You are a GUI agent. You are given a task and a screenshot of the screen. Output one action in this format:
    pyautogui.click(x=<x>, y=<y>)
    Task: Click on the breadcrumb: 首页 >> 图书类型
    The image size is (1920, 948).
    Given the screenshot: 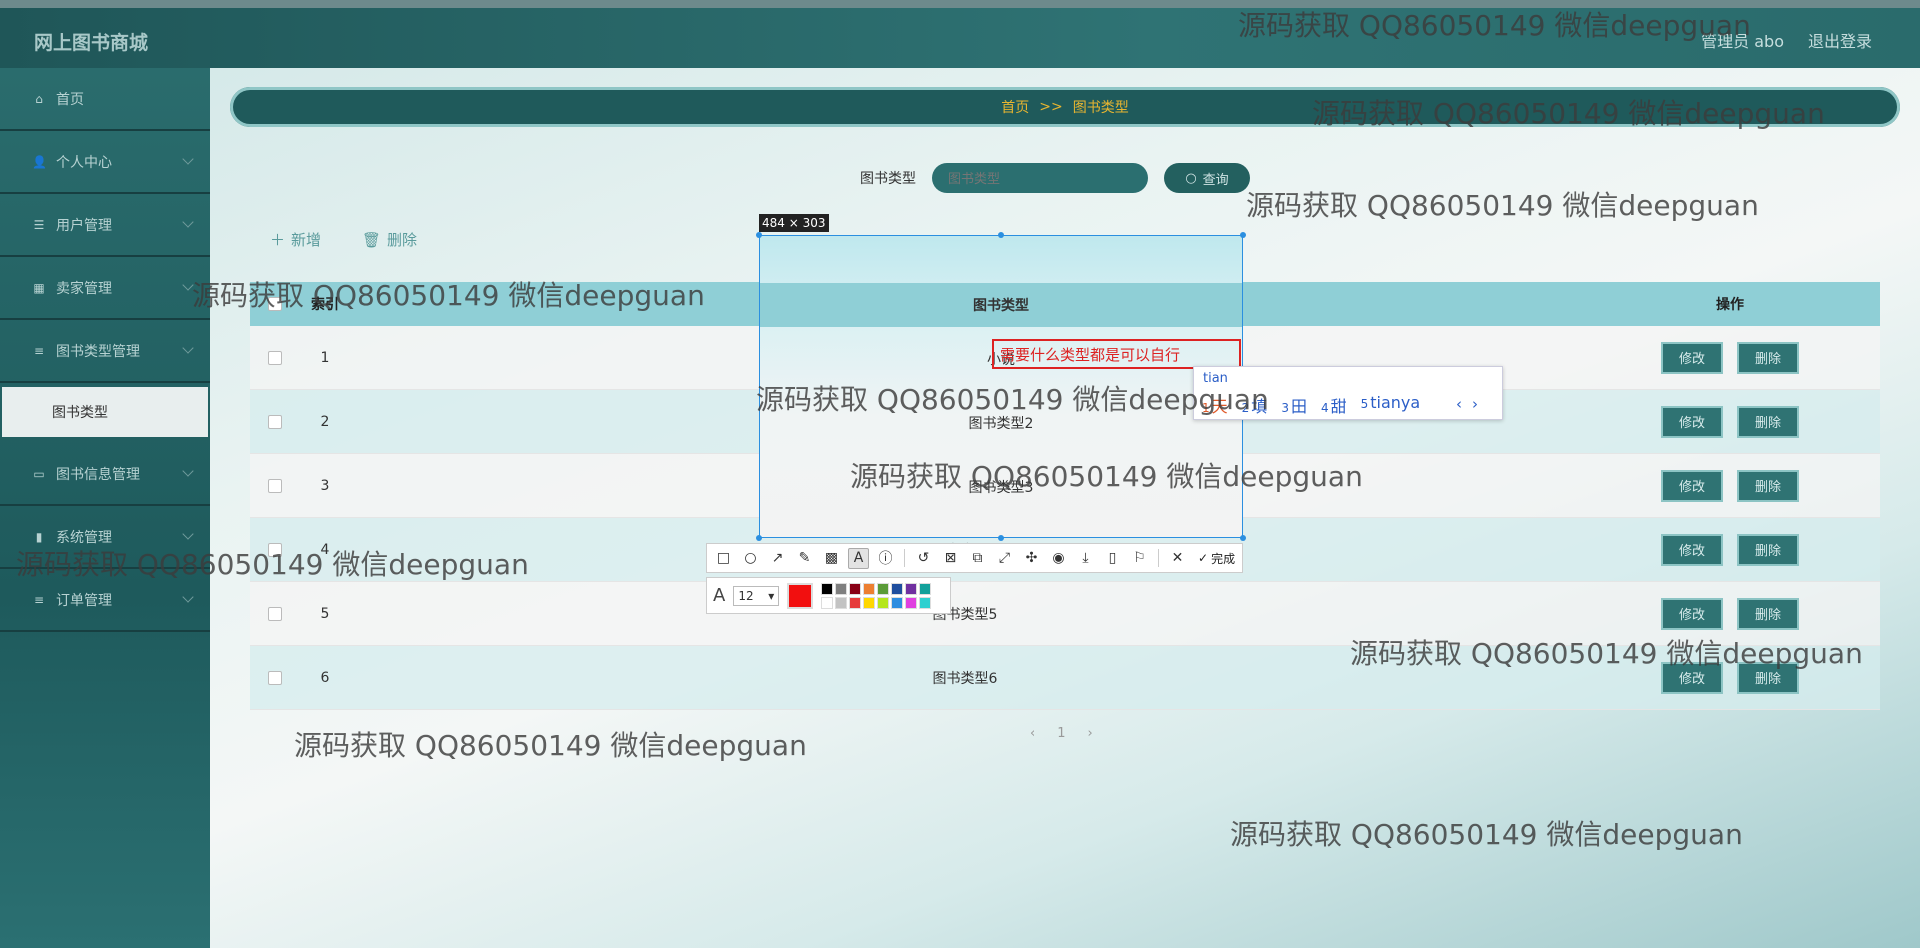 What is the action you would take?
    pyautogui.click(x=1065, y=107)
    